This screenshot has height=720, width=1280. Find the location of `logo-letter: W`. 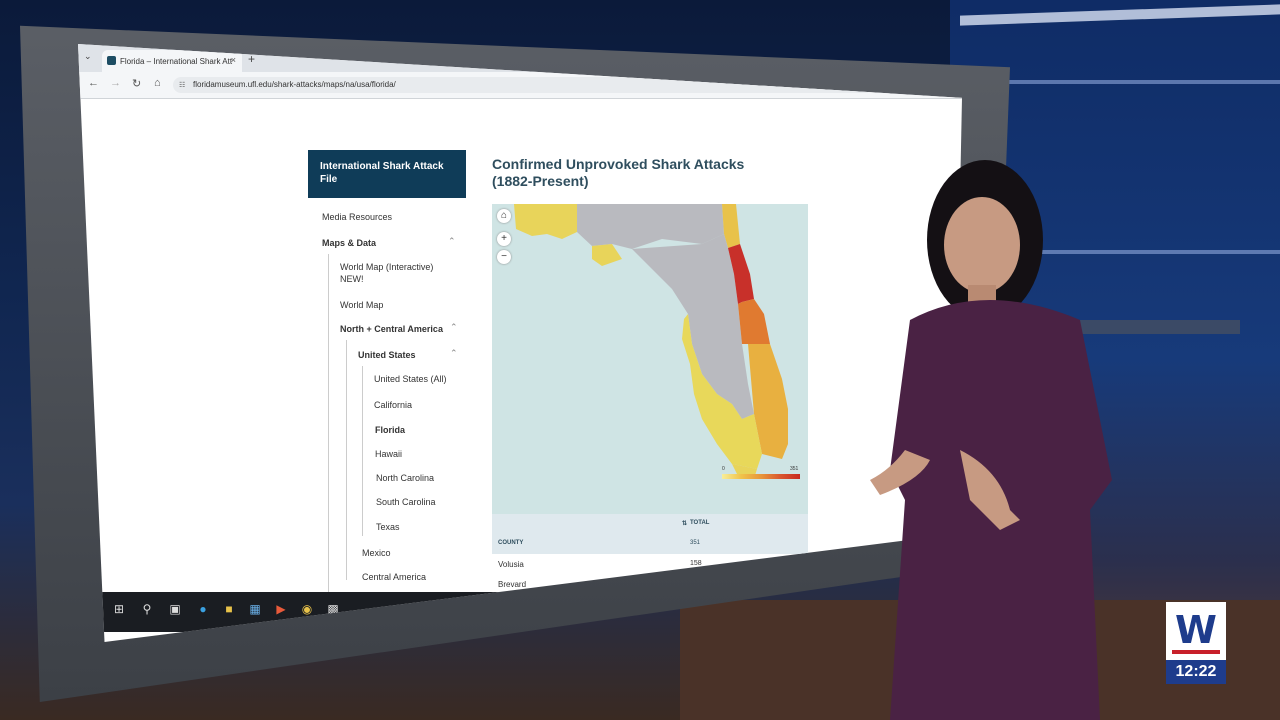

logo-letter: W is located at coordinates (1196, 630).